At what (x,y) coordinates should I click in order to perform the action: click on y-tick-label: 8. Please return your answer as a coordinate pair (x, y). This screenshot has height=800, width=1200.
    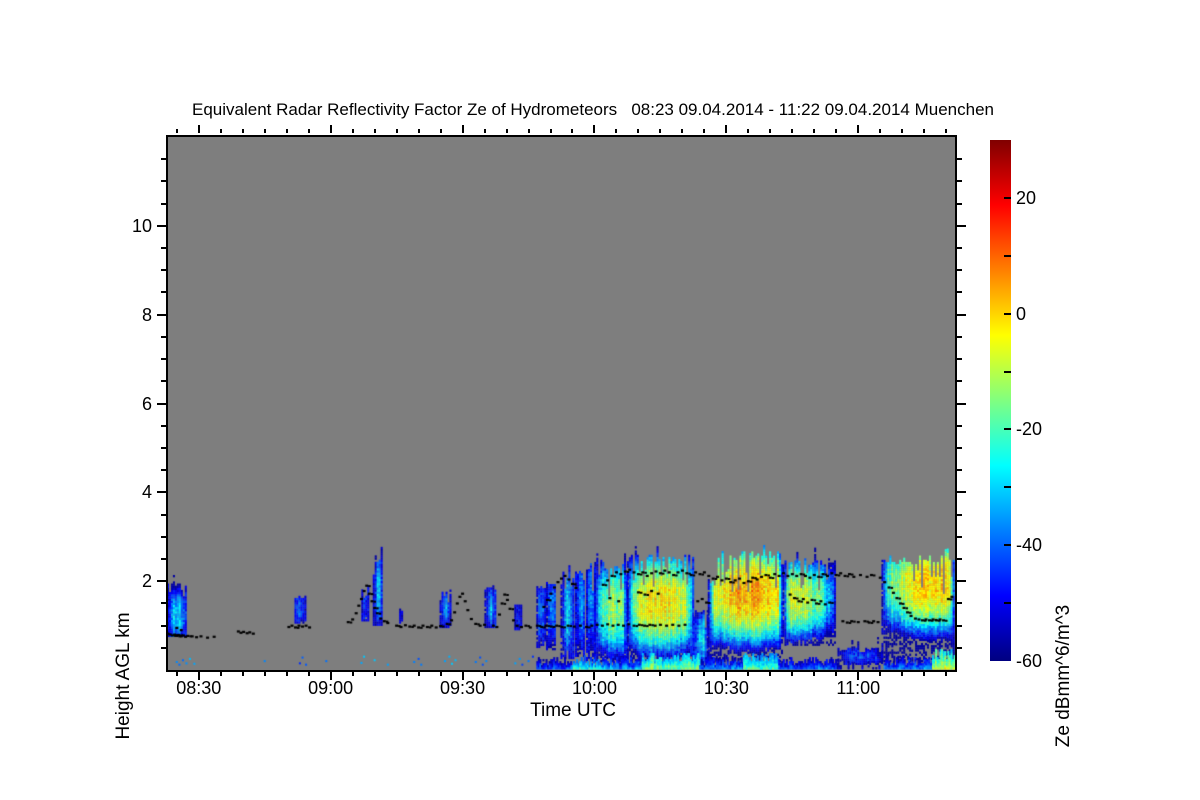
    Looking at the image, I should click on (146, 314).